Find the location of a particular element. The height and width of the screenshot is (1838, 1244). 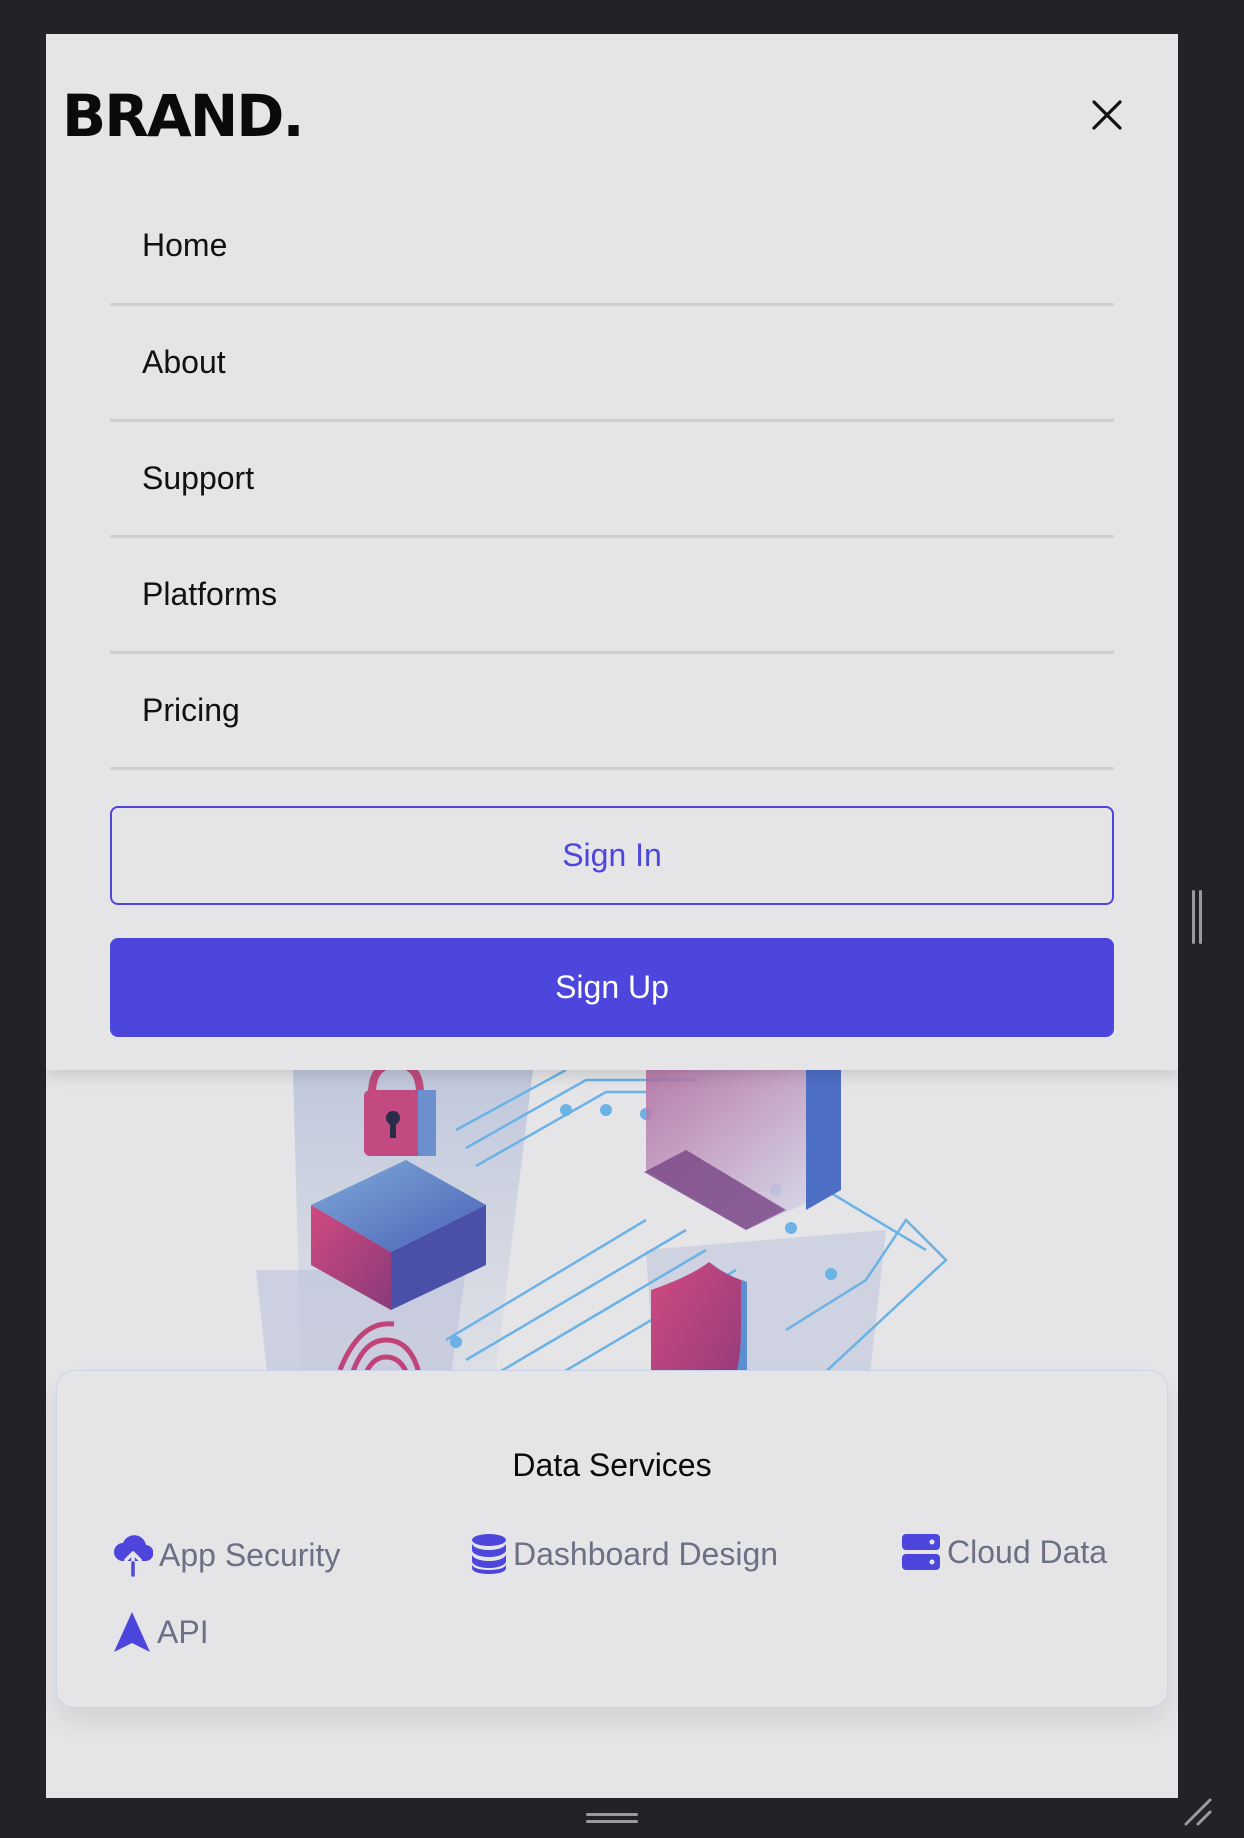

close-icon is located at coordinates (1107, 115).